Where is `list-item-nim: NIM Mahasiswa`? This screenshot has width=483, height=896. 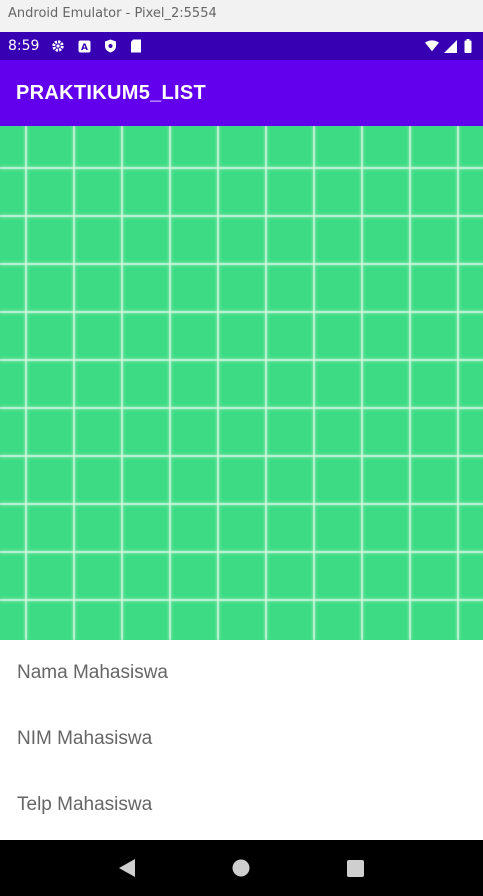
list-item-nim: NIM Mahasiswa is located at coordinates (241, 739).